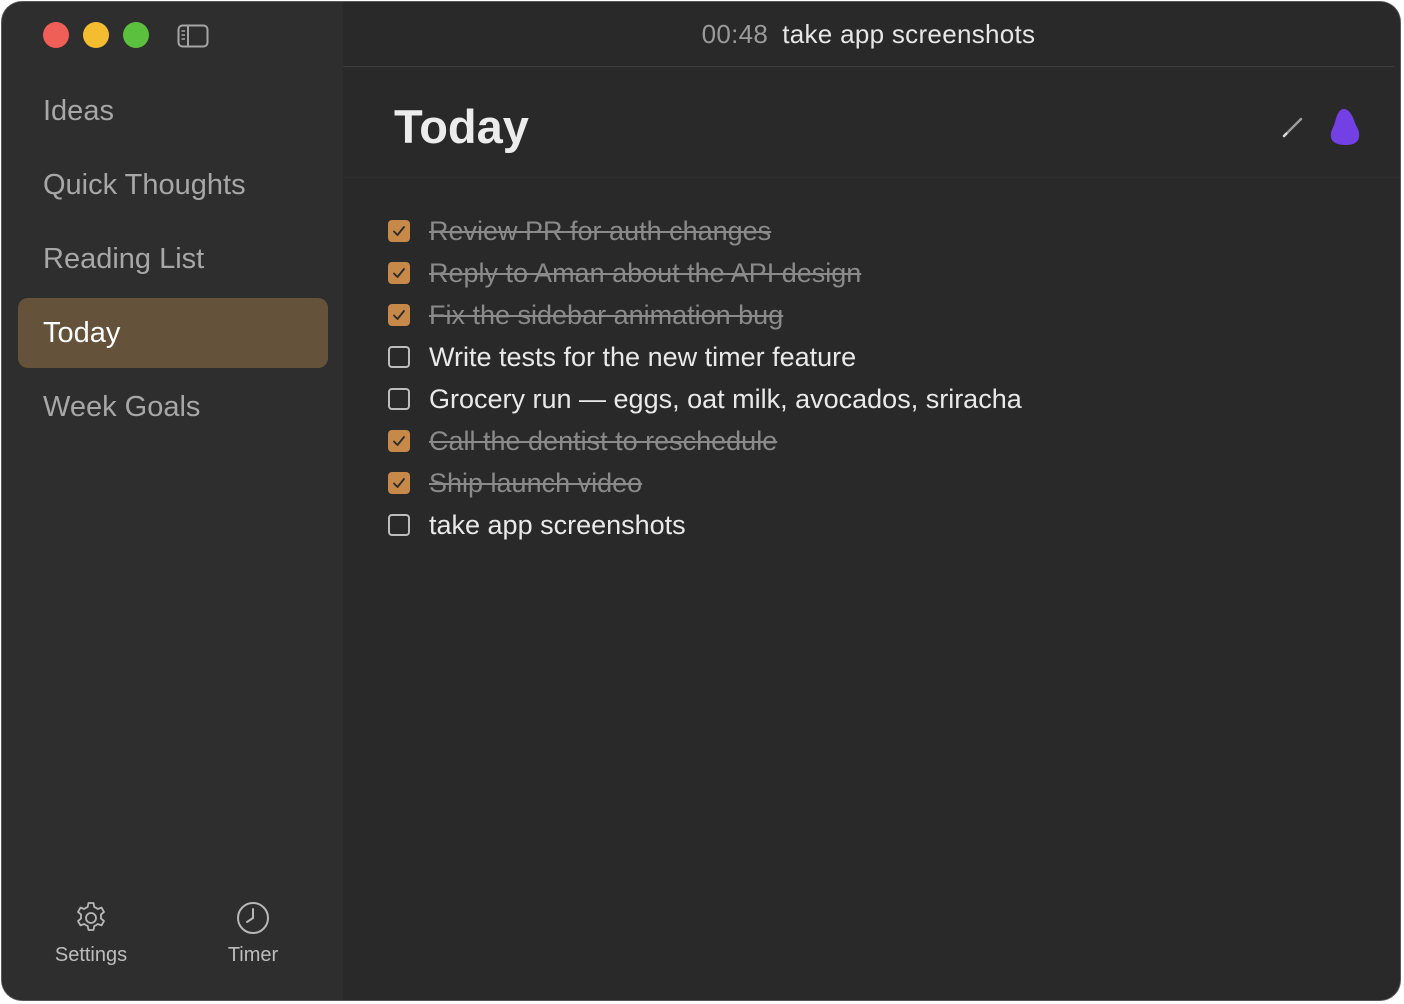 The image size is (1404, 1004). Describe the element at coordinates (705, 483) in the screenshot. I see `task-item: Ship launch video` at that location.